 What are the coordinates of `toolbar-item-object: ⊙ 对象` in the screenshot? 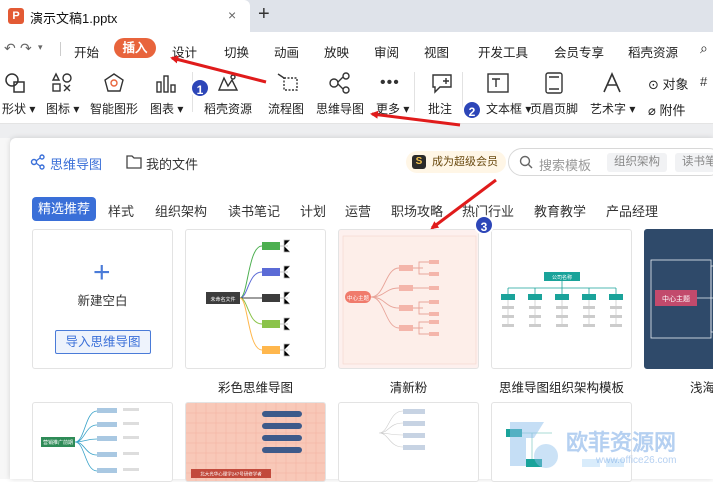 It's located at (668, 83).